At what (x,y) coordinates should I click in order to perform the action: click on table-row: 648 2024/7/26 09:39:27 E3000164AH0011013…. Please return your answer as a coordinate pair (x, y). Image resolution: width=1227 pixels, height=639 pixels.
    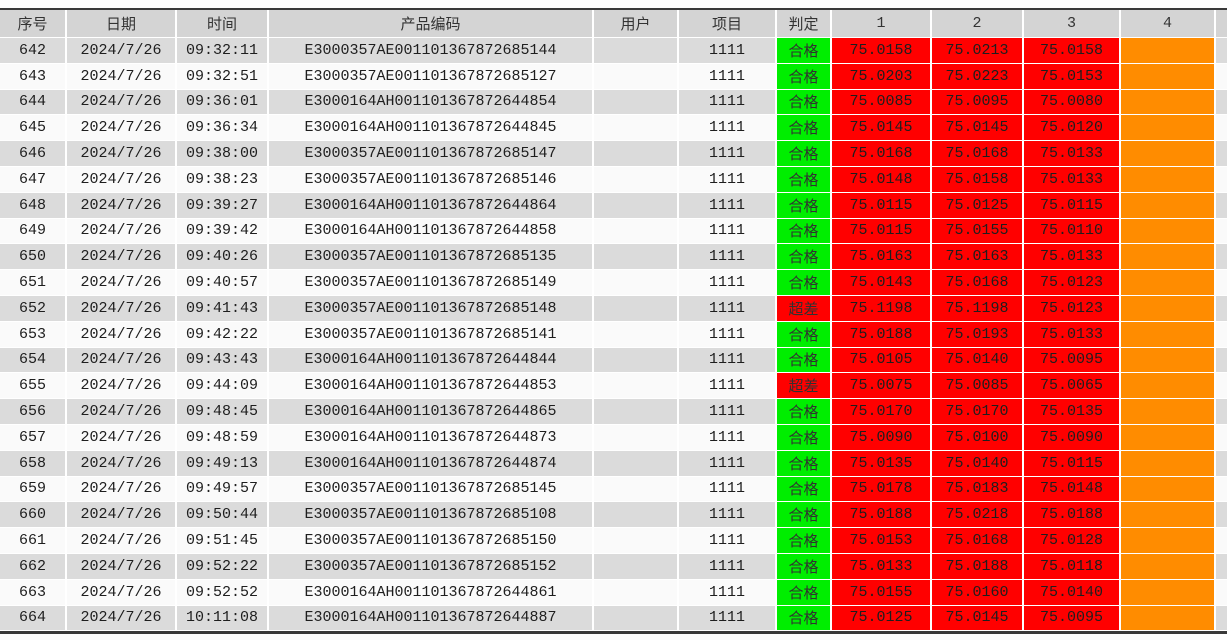
    Looking at the image, I should click on (613, 205).